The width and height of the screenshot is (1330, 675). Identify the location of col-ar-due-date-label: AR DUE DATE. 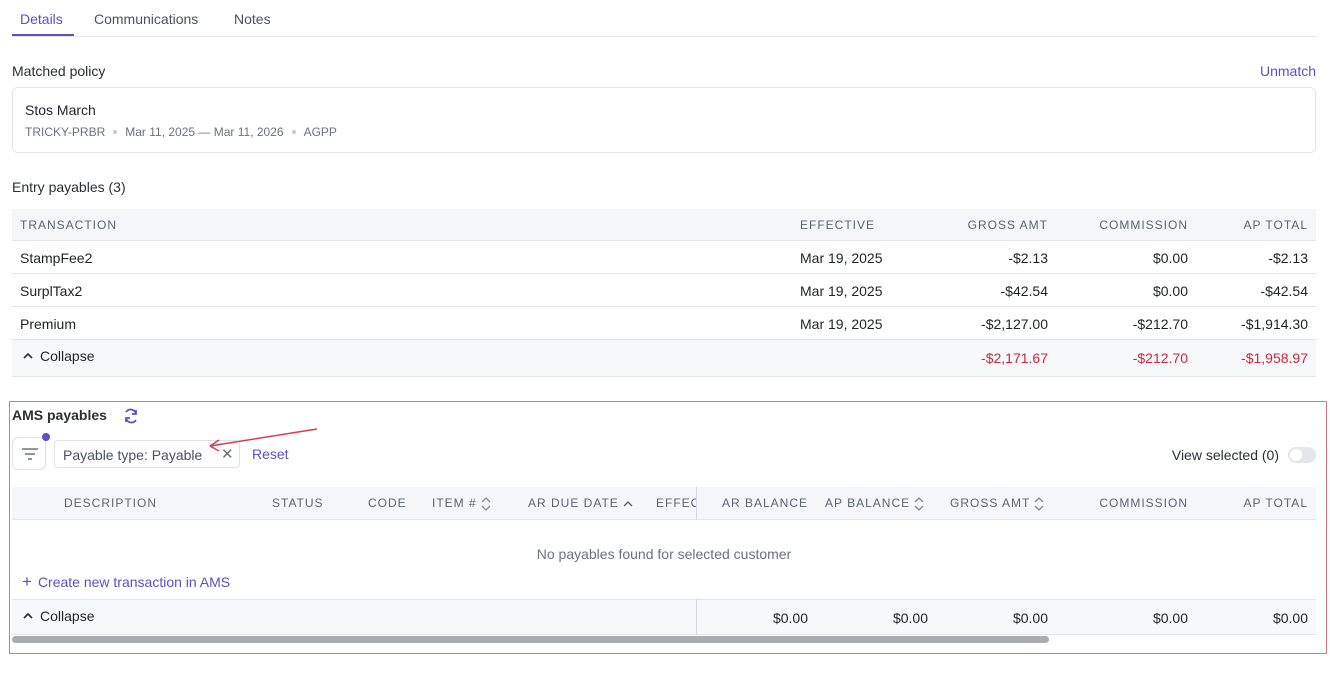
(573, 503).